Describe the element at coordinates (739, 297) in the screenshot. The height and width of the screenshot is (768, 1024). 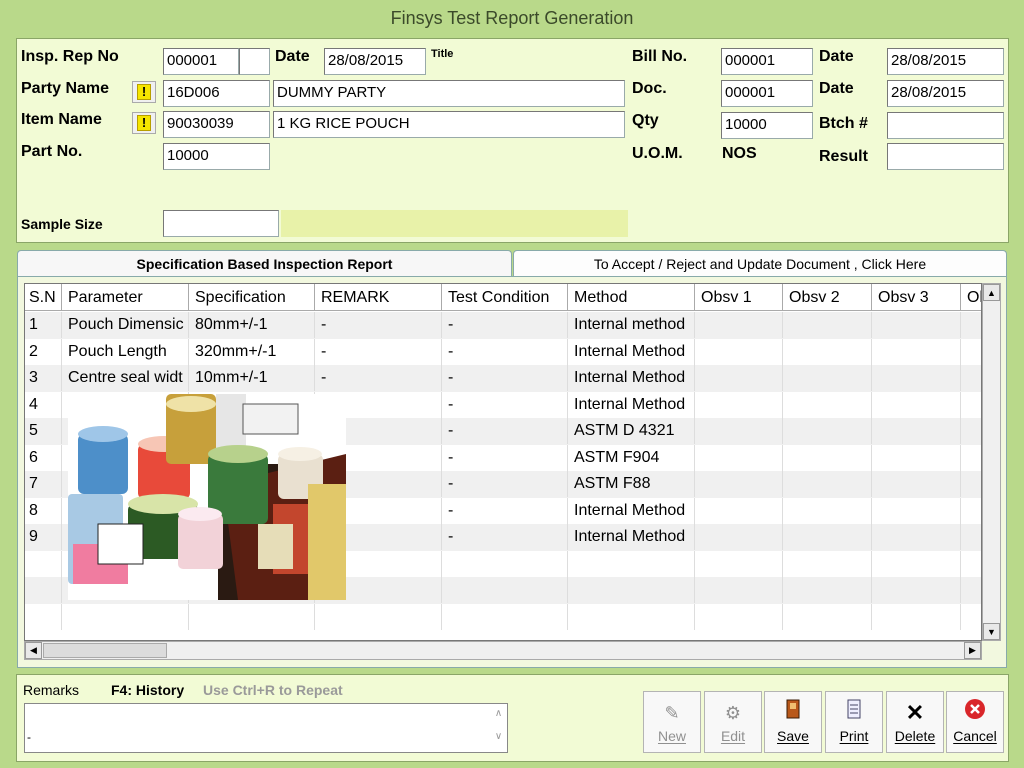
I see `column-header-obsv1: Obsv 1` at that location.